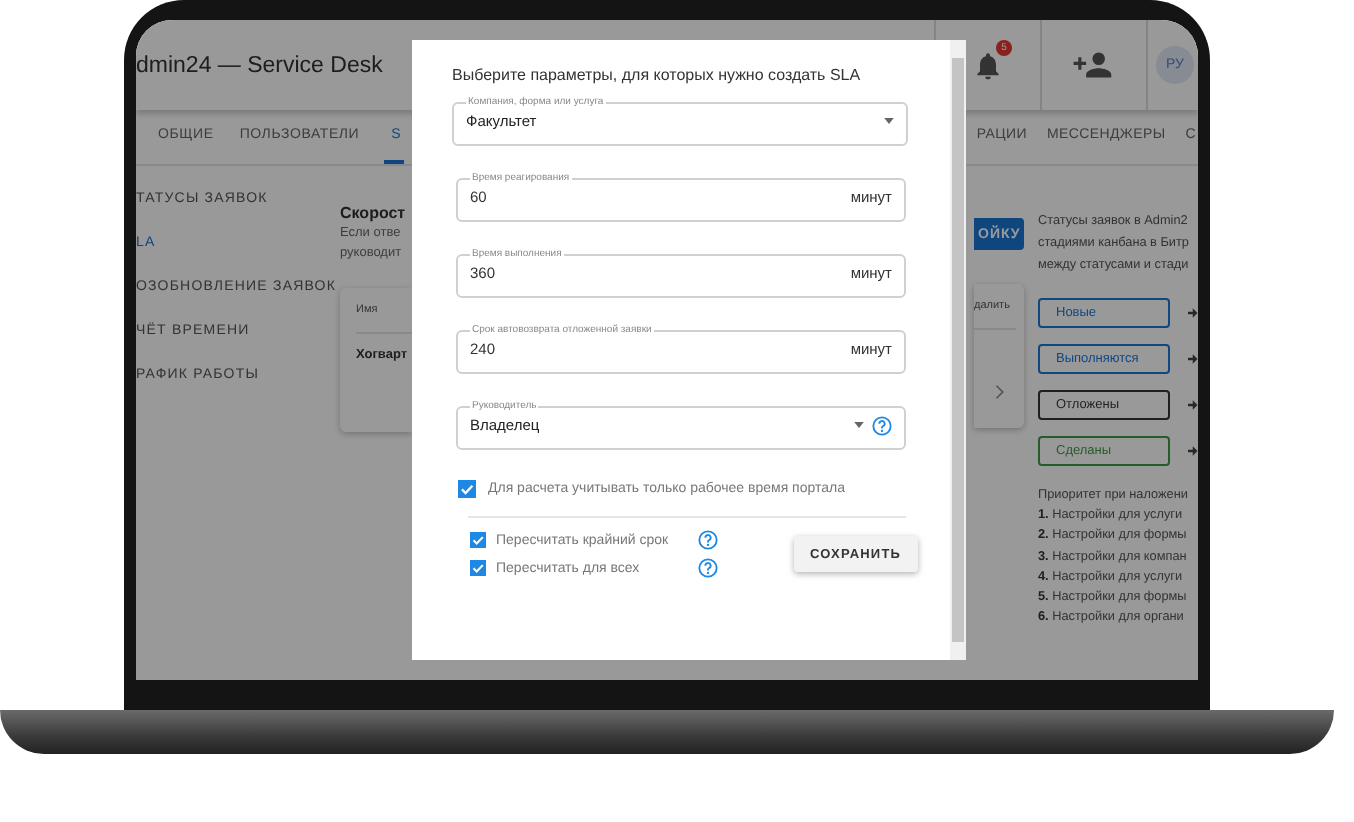 The height and width of the screenshot is (822, 1354). I want to click on section-heading: Скорост, so click(374, 214).